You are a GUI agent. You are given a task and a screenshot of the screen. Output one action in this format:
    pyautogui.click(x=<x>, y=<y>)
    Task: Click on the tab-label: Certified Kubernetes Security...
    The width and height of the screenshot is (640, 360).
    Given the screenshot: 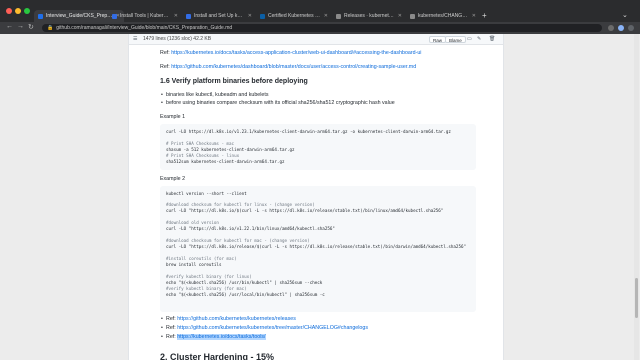 What is the action you would take?
    pyautogui.click(x=294, y=16)
    